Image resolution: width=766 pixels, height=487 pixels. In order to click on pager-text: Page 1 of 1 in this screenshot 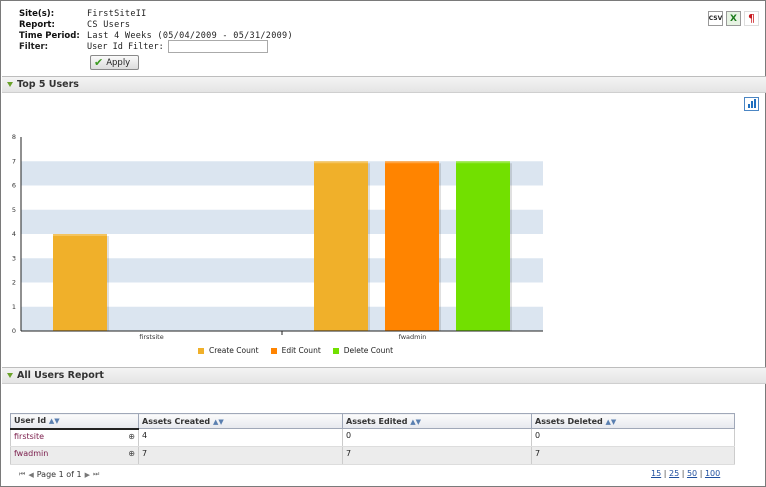, I will do `click(59, 474)`.